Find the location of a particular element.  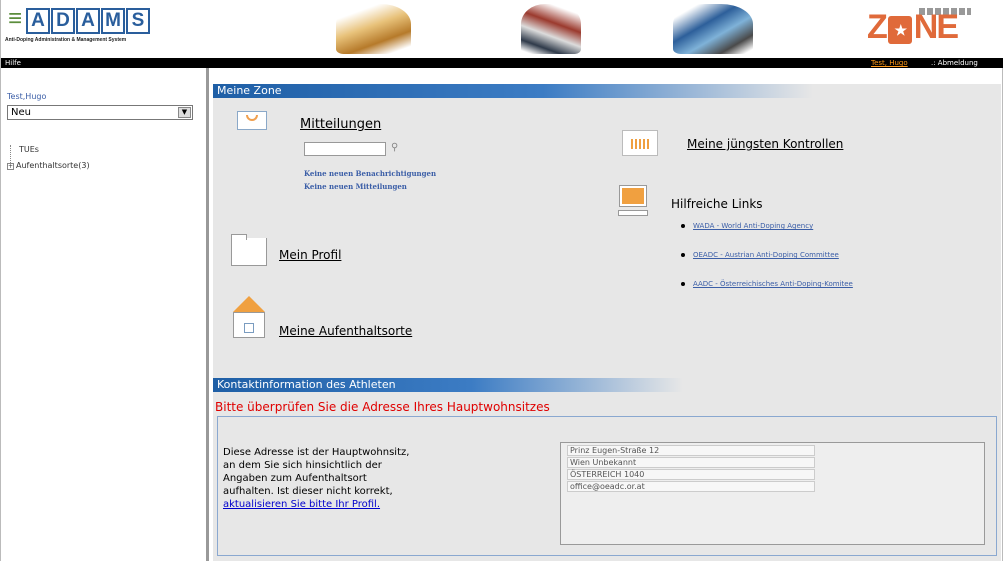

controls-folder-icon is located at coordinates (640, 143).